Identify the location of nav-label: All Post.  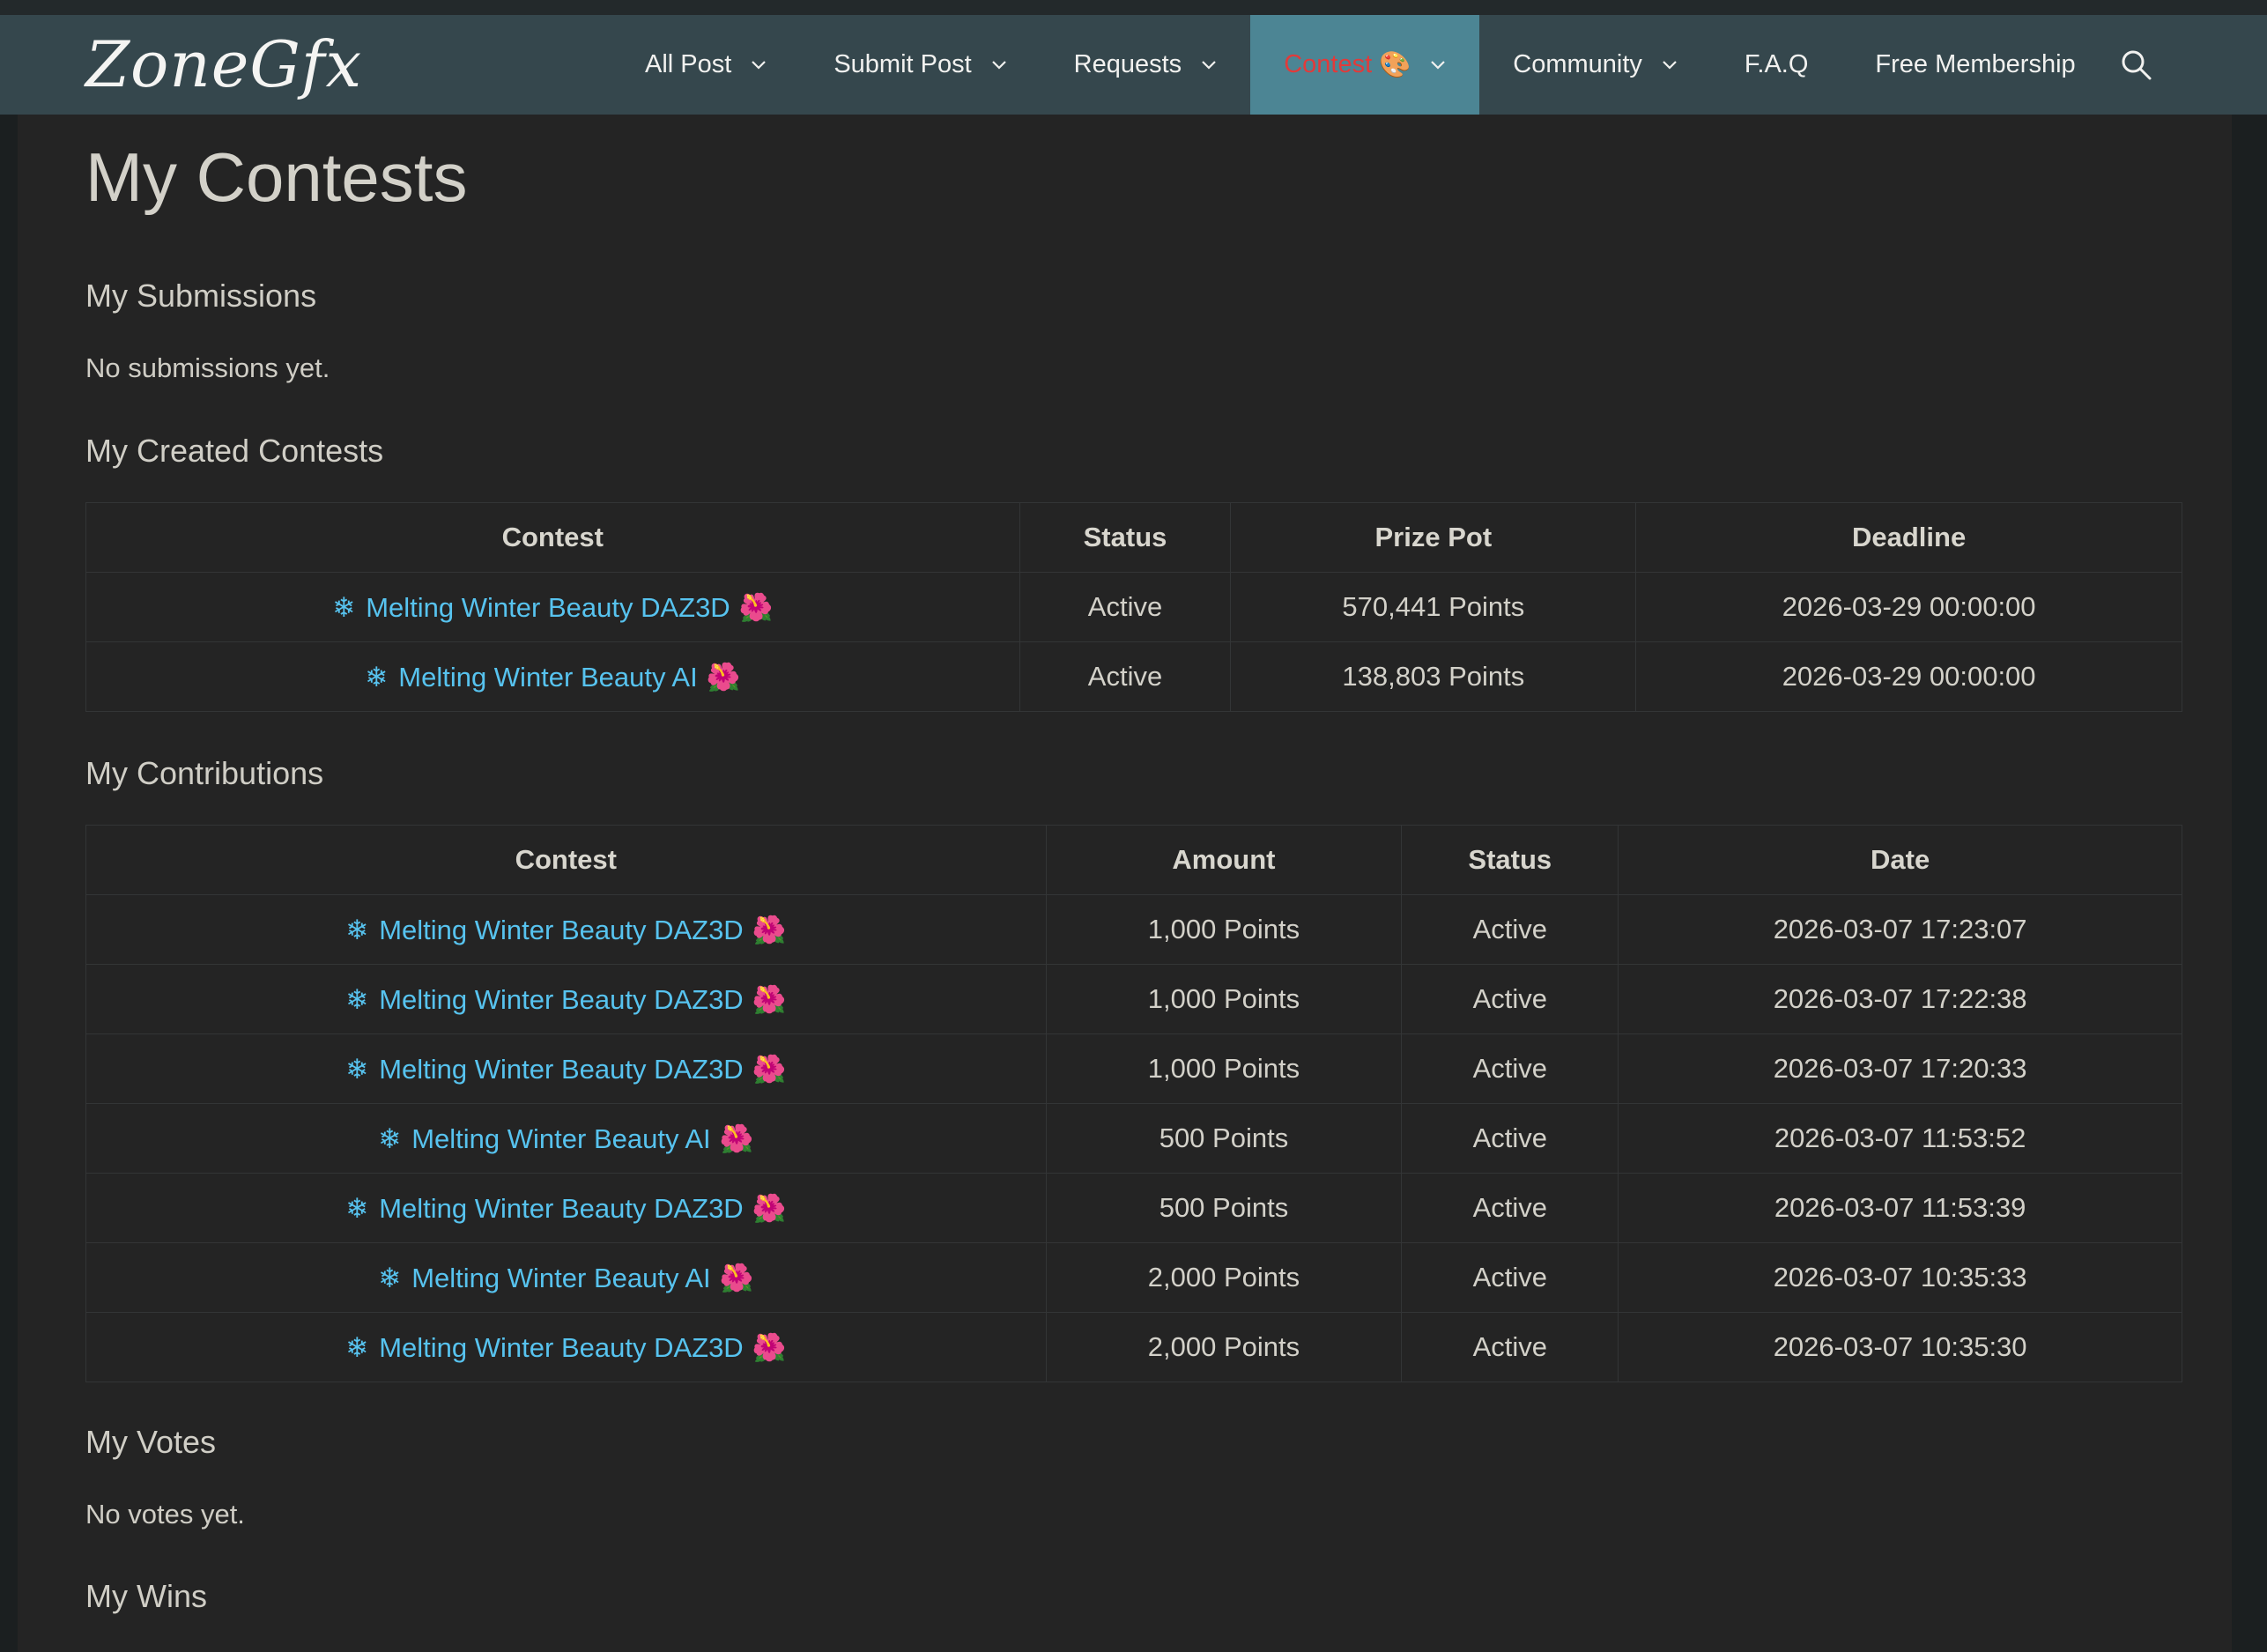
(688, 64).